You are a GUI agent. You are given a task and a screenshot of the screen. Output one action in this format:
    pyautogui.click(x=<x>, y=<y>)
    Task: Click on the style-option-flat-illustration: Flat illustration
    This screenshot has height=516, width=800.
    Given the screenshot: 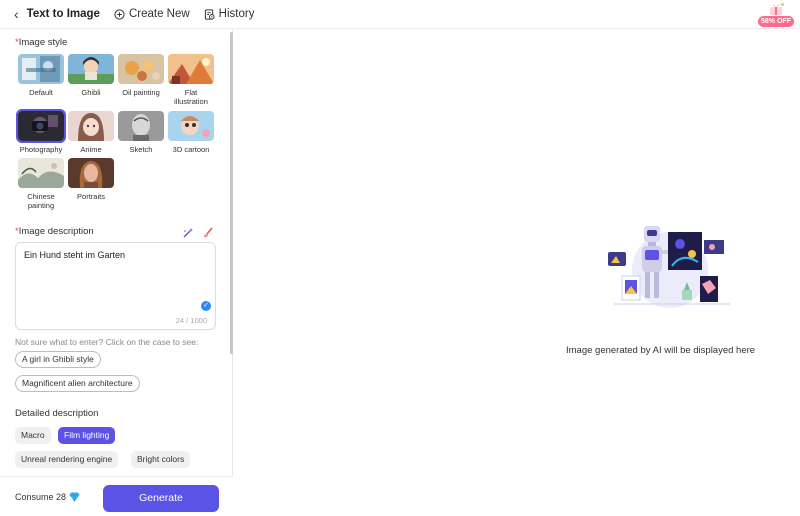 What is the action you would take?
    pyautogui.click(x=191, y=80)
    